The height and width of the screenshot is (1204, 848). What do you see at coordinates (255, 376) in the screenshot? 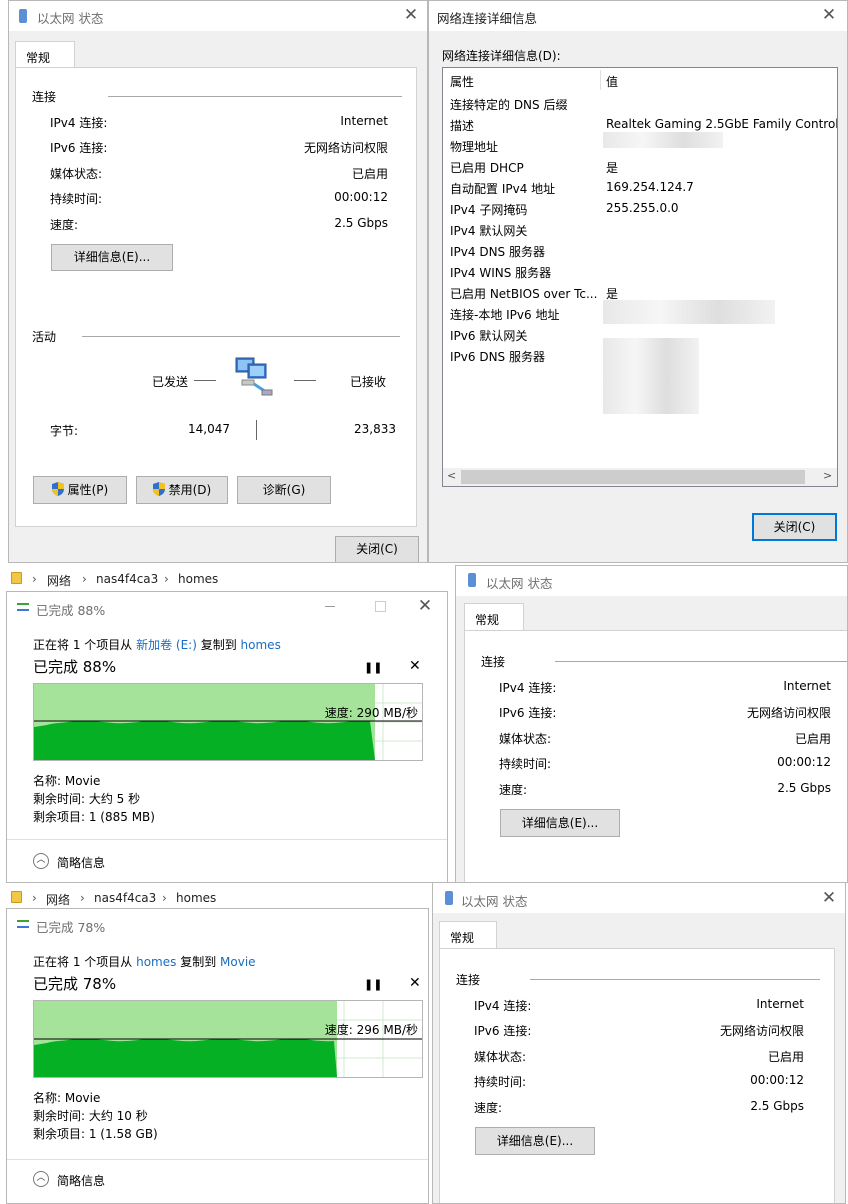
I see `network-icon` at bounding box center [255, 376].